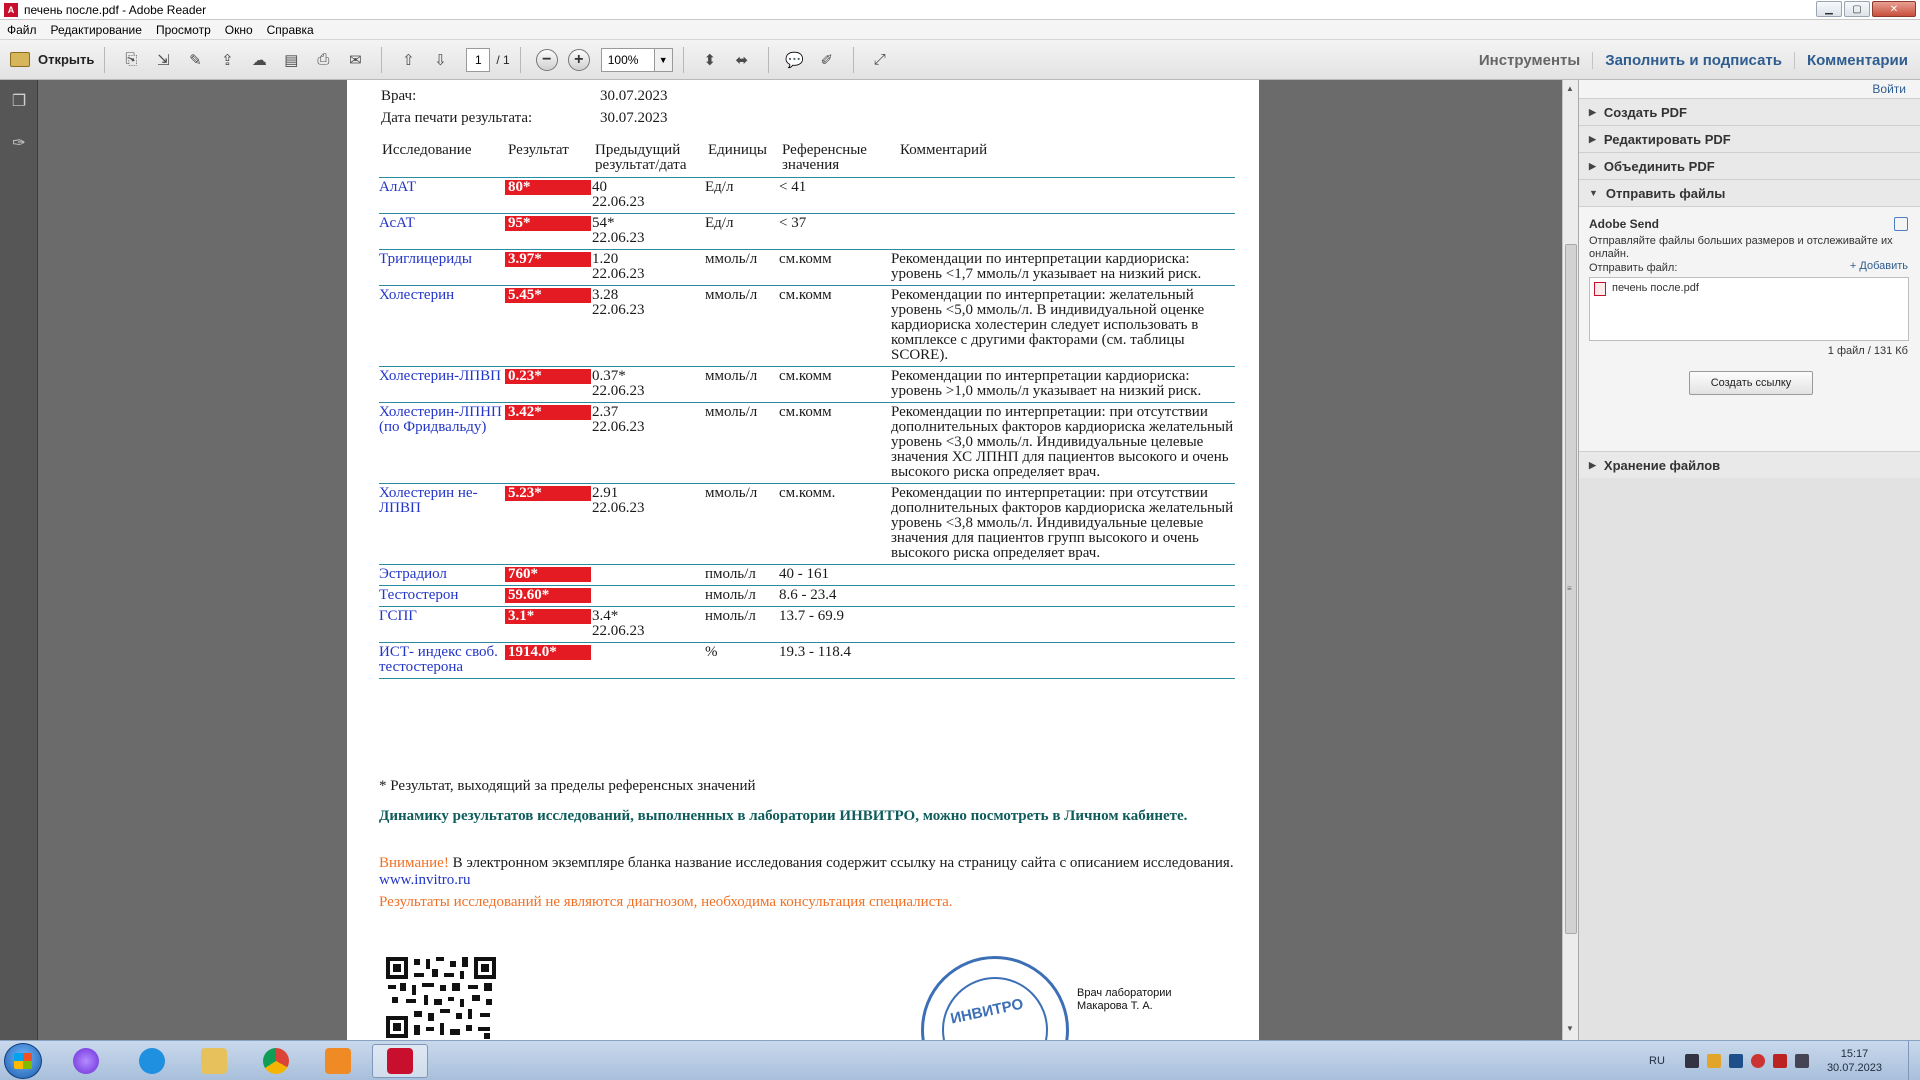  I want to click on create-pdf-icon: ⎘, so click(131, 60).